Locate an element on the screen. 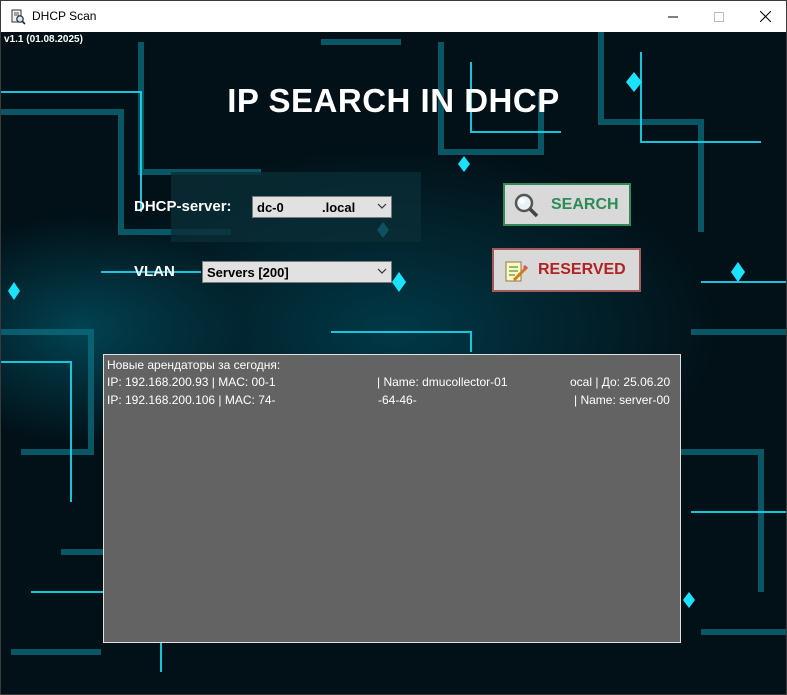 This screenshot has width=787, height=695. log-row-name: | Name: dmucollector-01 is located at coordinates (442, 382).